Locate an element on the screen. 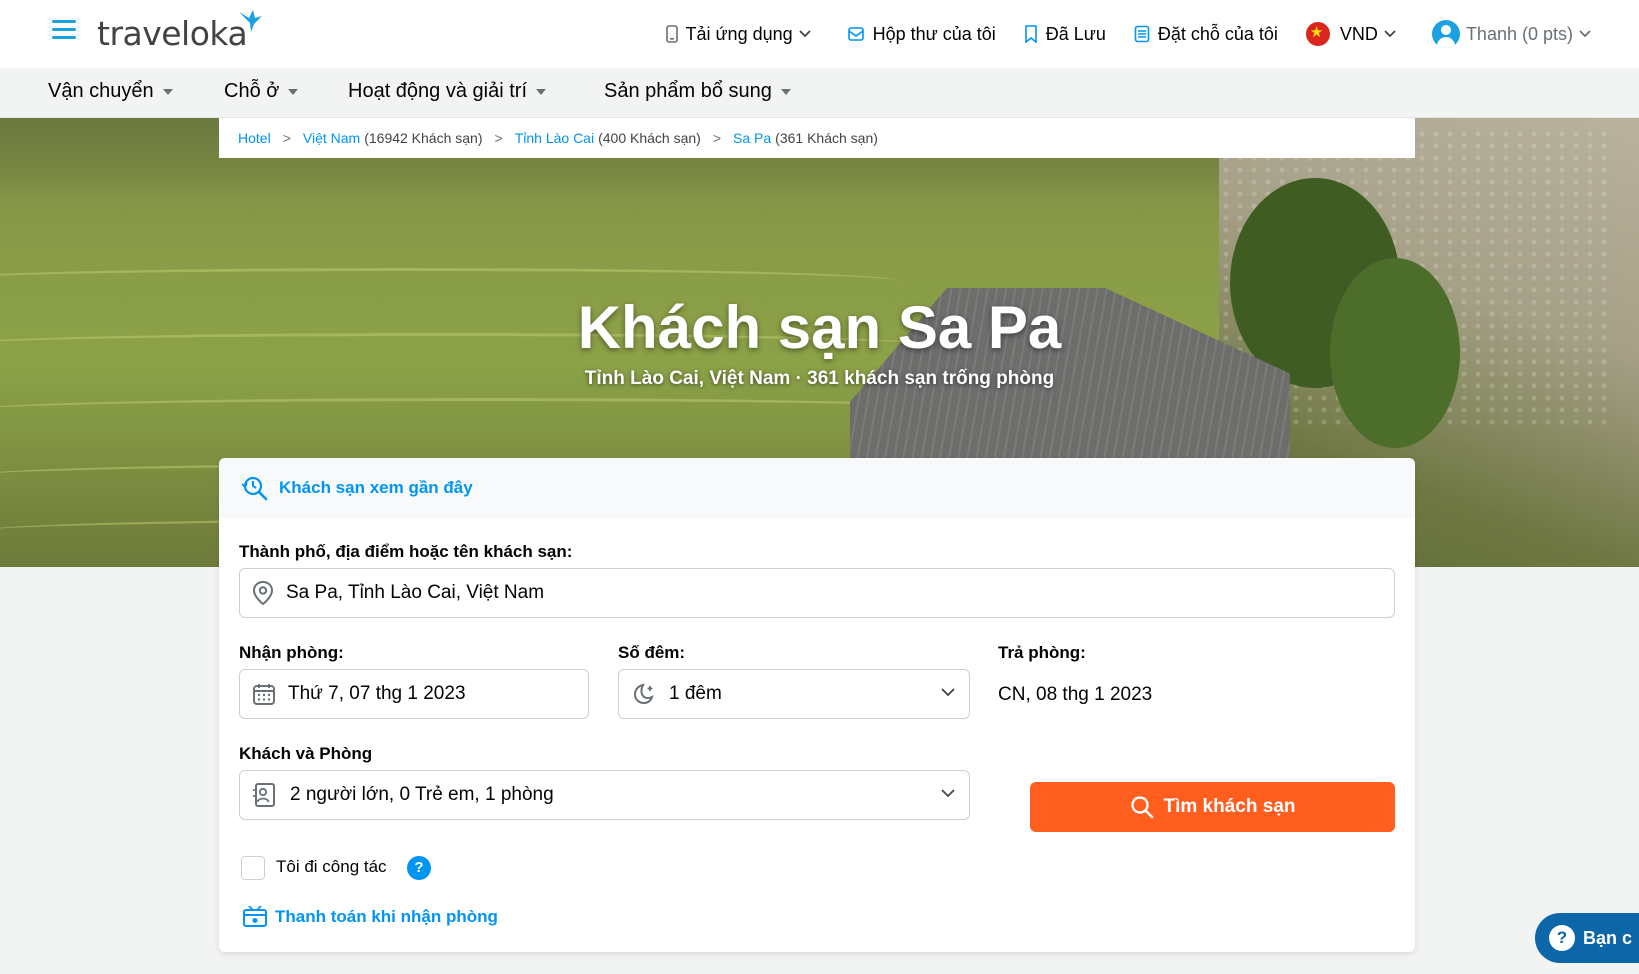  inbox-link: Hộp thư của tôi is located at coordinates (921, 34).